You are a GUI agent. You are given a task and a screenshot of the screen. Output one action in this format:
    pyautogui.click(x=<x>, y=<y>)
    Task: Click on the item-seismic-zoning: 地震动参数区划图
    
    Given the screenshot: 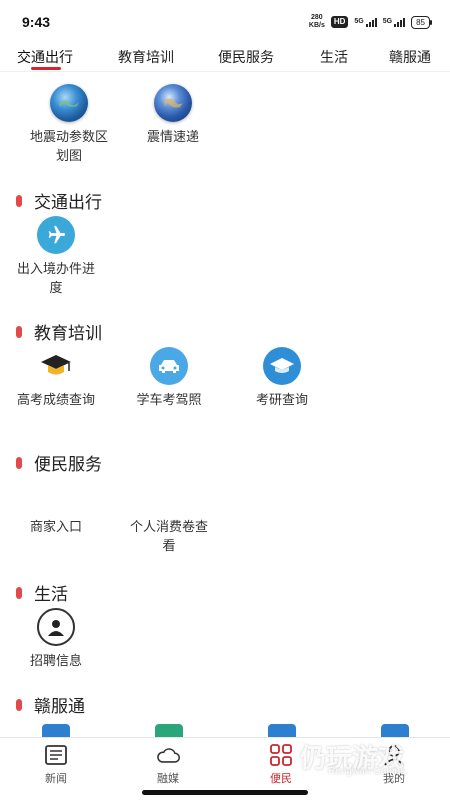 What is the action you would take?
    pyautogui.click(x=69, y=124)
    